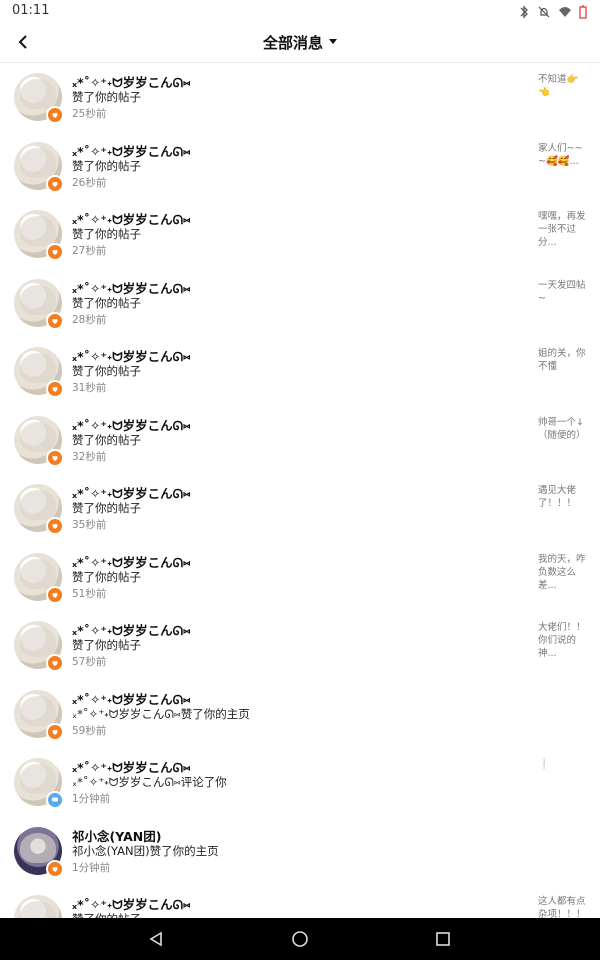 Image resolution: width=600 pixels, height=960 pixels. I want to click on nav-bar, so click(300, 939).